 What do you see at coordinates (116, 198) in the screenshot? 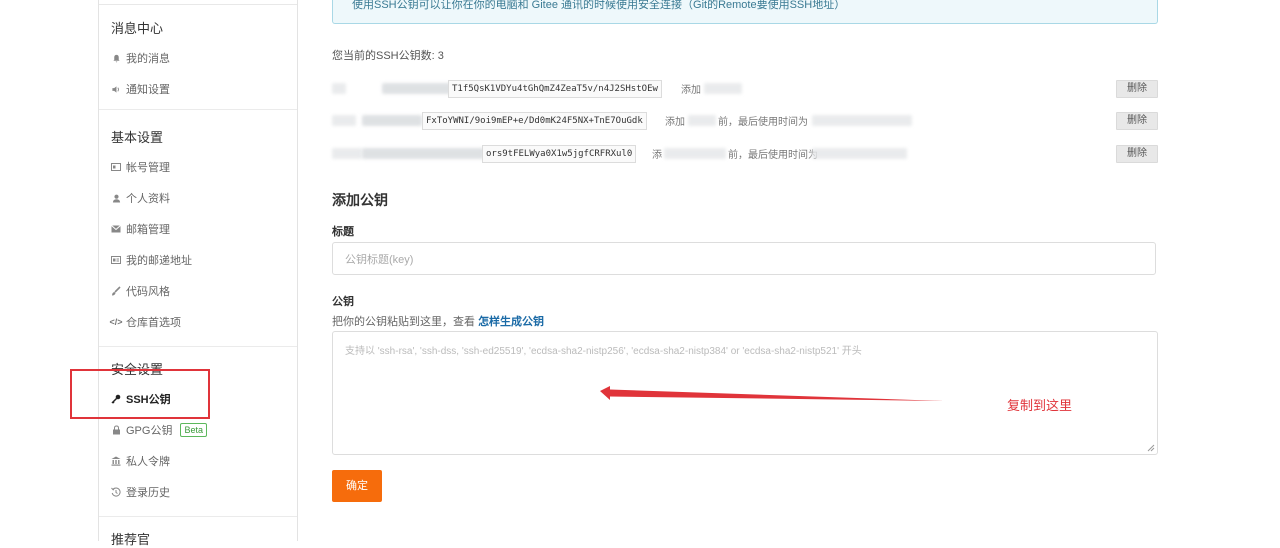
I see `user-icon` at bounding box center [116, 198].